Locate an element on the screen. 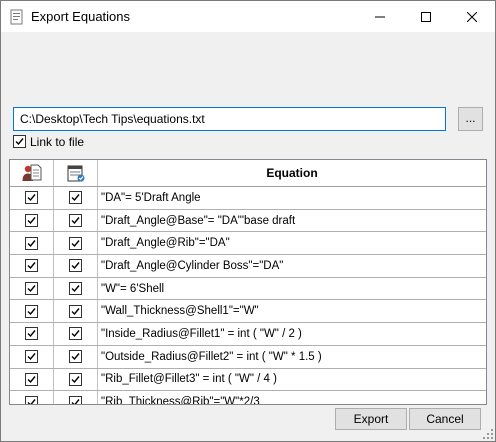  link-to-file-row: Link to file is located at coordinates (48, 141).